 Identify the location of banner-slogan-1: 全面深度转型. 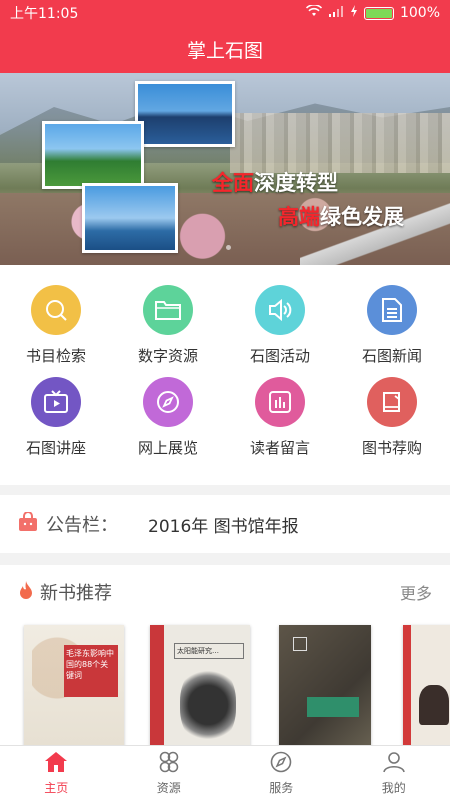
(275, 183).